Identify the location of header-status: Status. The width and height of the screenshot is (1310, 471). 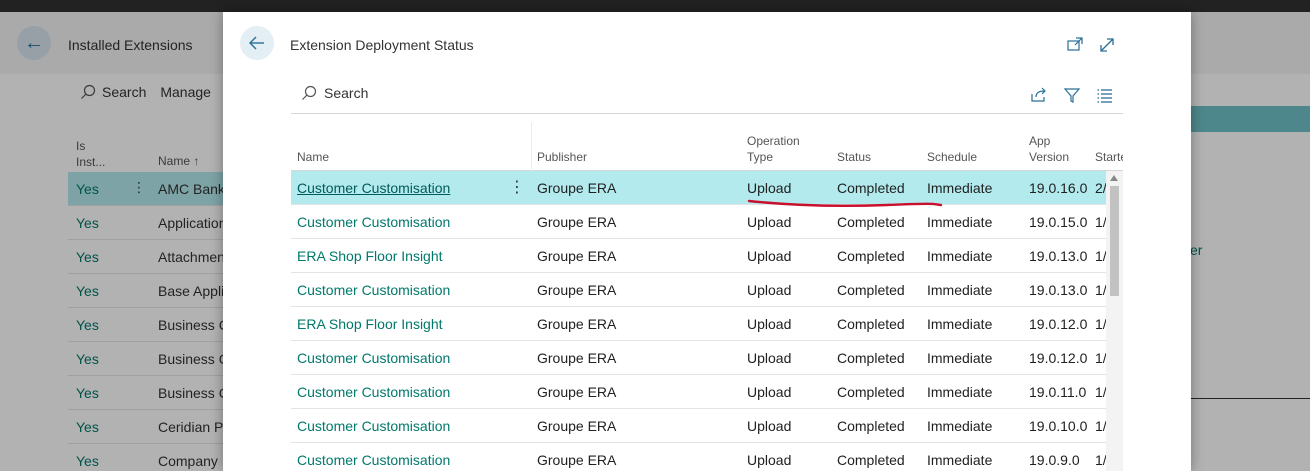
(854, 157).